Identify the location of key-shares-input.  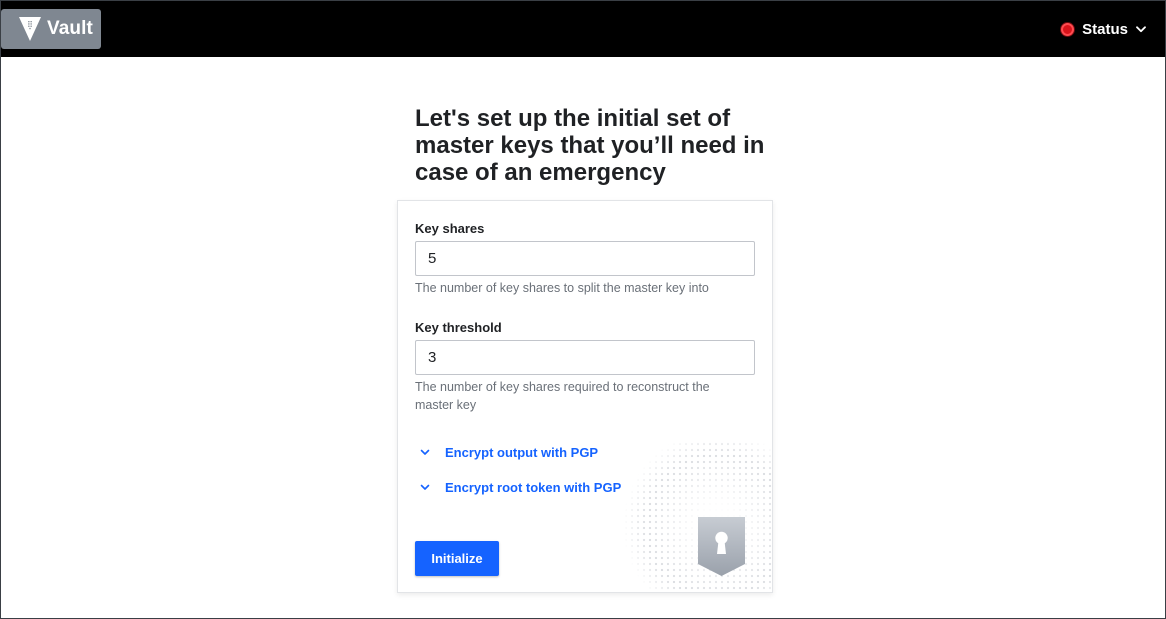
(585, 258).